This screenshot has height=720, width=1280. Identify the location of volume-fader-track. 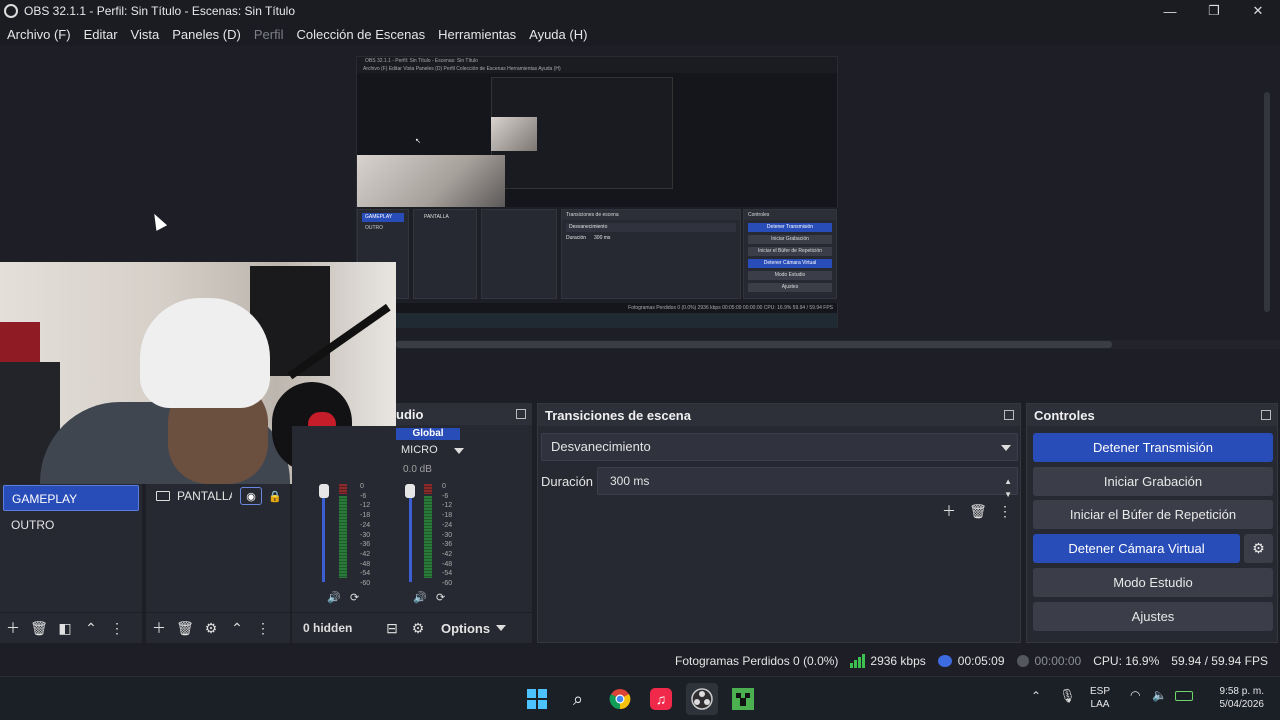
(323, 535).